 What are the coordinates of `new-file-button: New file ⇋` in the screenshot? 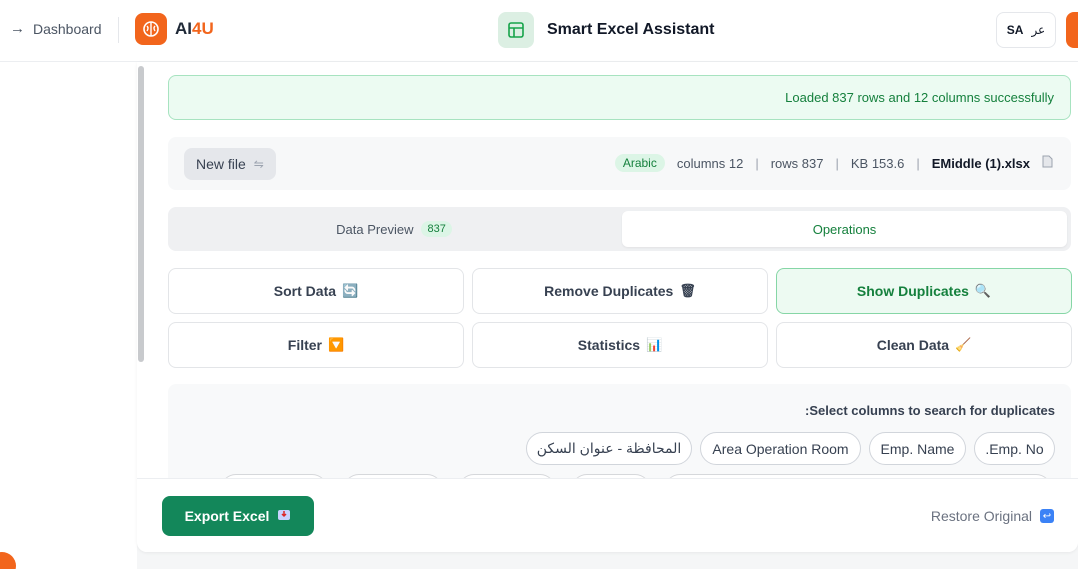 It's located at (230, 164).